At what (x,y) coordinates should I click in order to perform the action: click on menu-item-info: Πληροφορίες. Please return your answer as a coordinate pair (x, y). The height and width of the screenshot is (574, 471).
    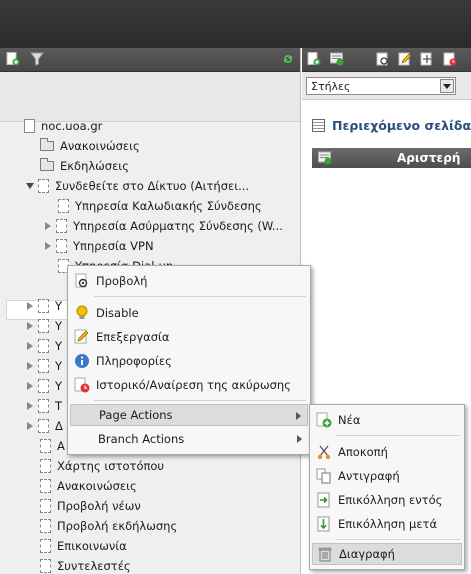
    Looking at the image, I should click on (189, 361).